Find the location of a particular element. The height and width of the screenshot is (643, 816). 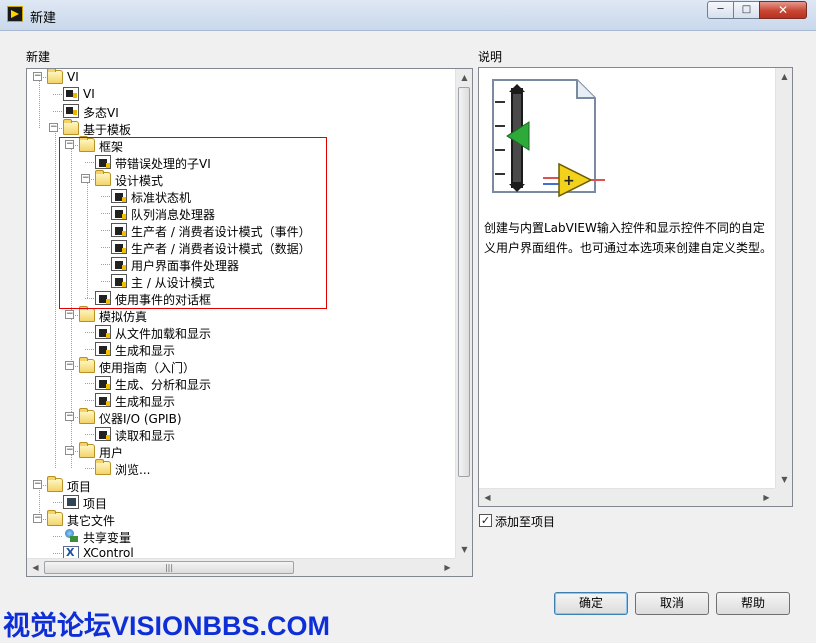

scroll-up-arrow-icon: ▲ is located at coordinates (464, 77).